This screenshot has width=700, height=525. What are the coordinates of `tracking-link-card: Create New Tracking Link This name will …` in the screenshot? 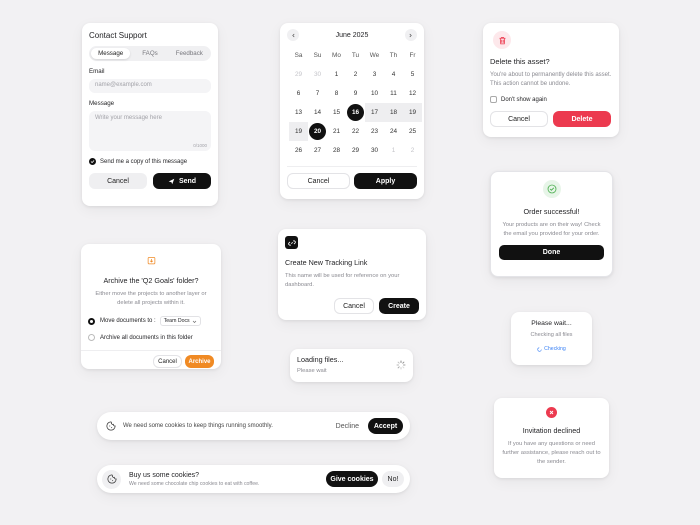 It's located at (352, 274).